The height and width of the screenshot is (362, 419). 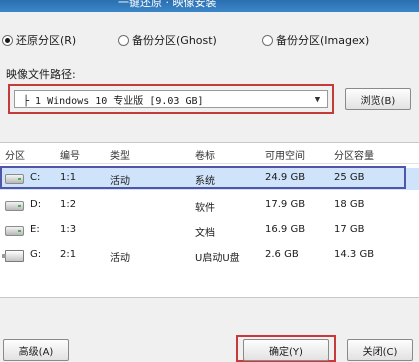 I want to click on drive-letter: D:, so click(x=36, y=204).